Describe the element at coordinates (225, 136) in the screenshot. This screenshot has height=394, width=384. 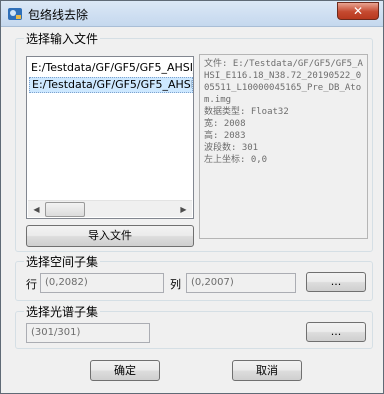
I see `height-text: 高: 2083` at that location.